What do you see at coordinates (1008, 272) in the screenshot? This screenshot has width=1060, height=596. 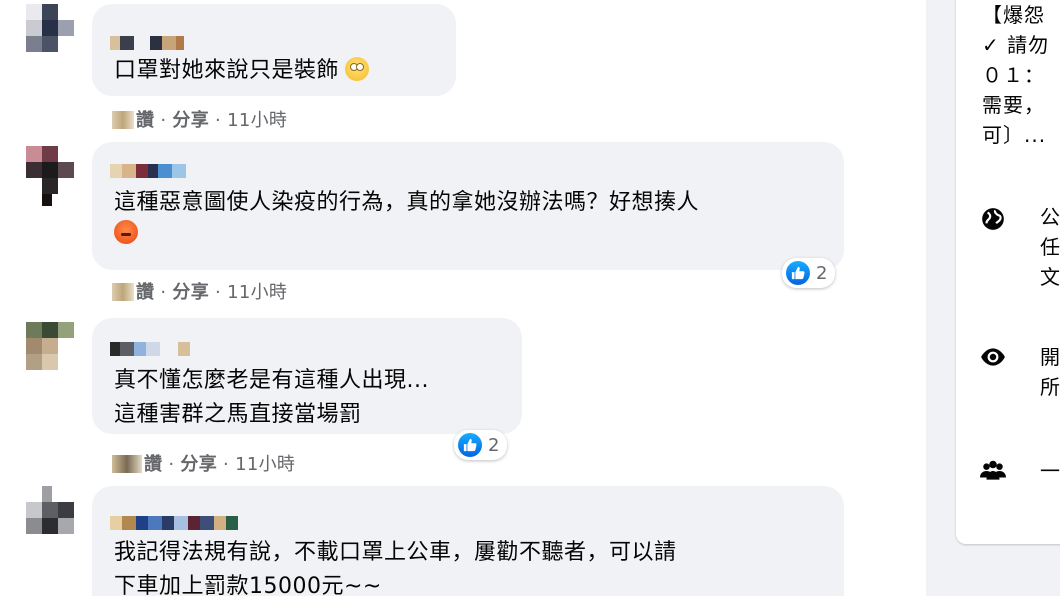 I see `about-card: 【爆怨 ✓ 請勿 ０１： 需要， 可〕... 公 任 文 開 所 一` at bounding box center [1008, 272].